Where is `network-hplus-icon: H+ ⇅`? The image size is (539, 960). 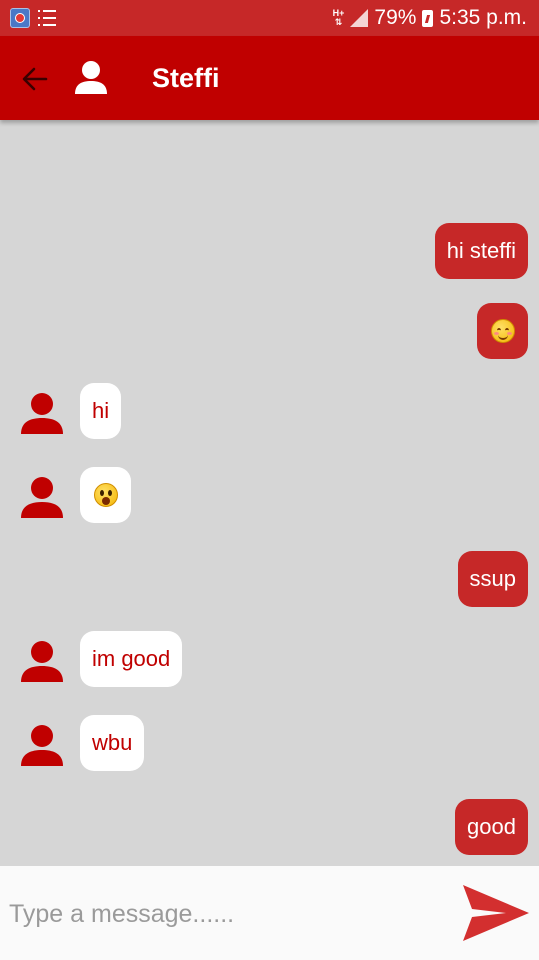
network-hplus-icon: H+ ⇅ is located at coordinates (338, 17).